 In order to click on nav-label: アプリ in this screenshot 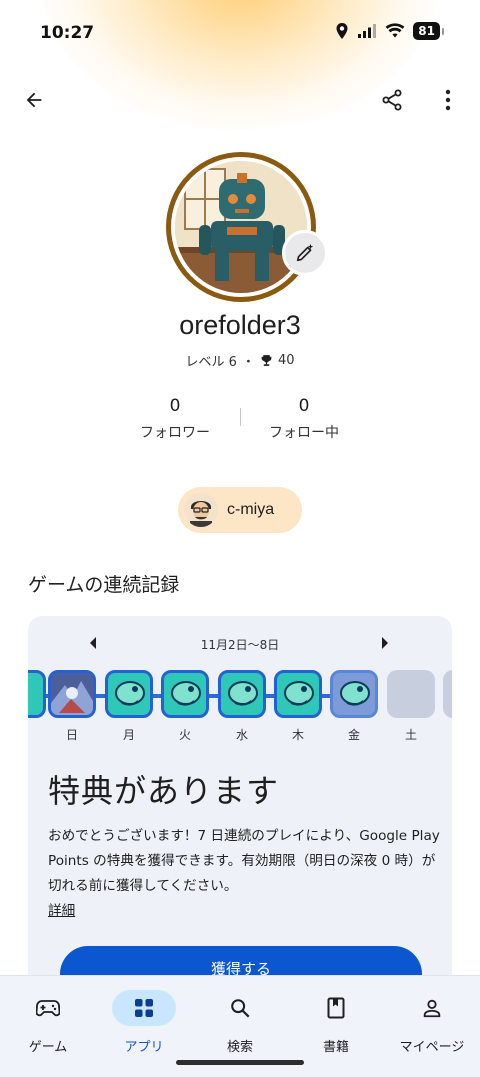, I will do `click(144, 1047)`.